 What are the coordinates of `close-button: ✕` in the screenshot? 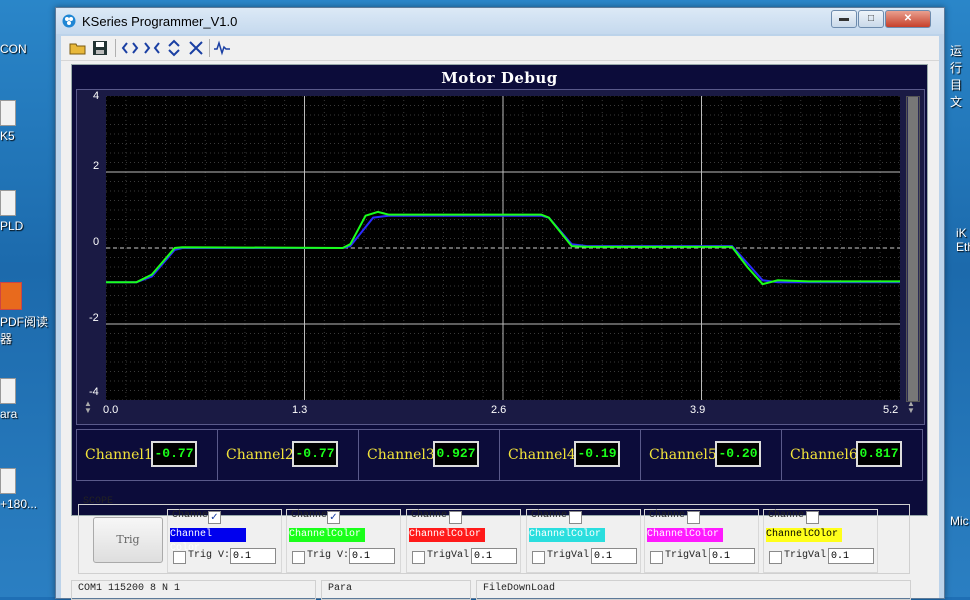 It's located at (908, 19).